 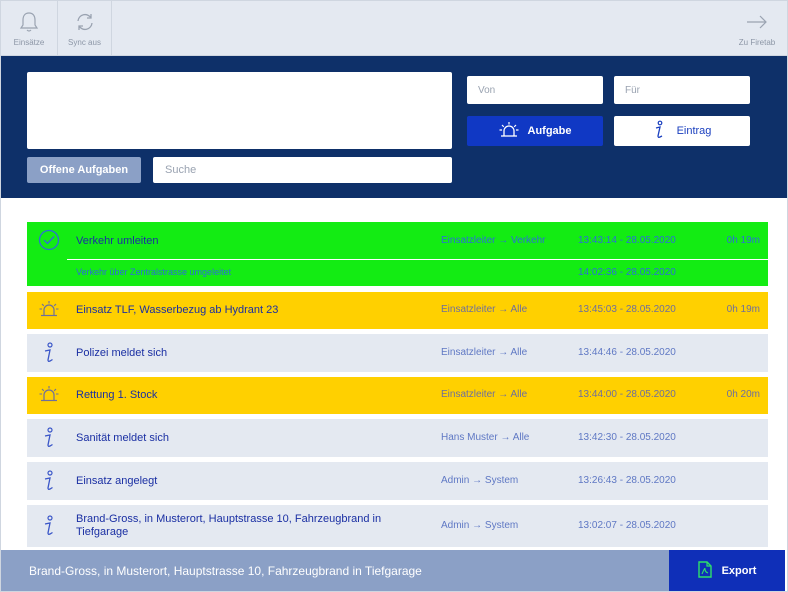 What do you see at coordinates (239, 110) in the screenshot?
I see `message-textarea` at bounding box center [239, 110].